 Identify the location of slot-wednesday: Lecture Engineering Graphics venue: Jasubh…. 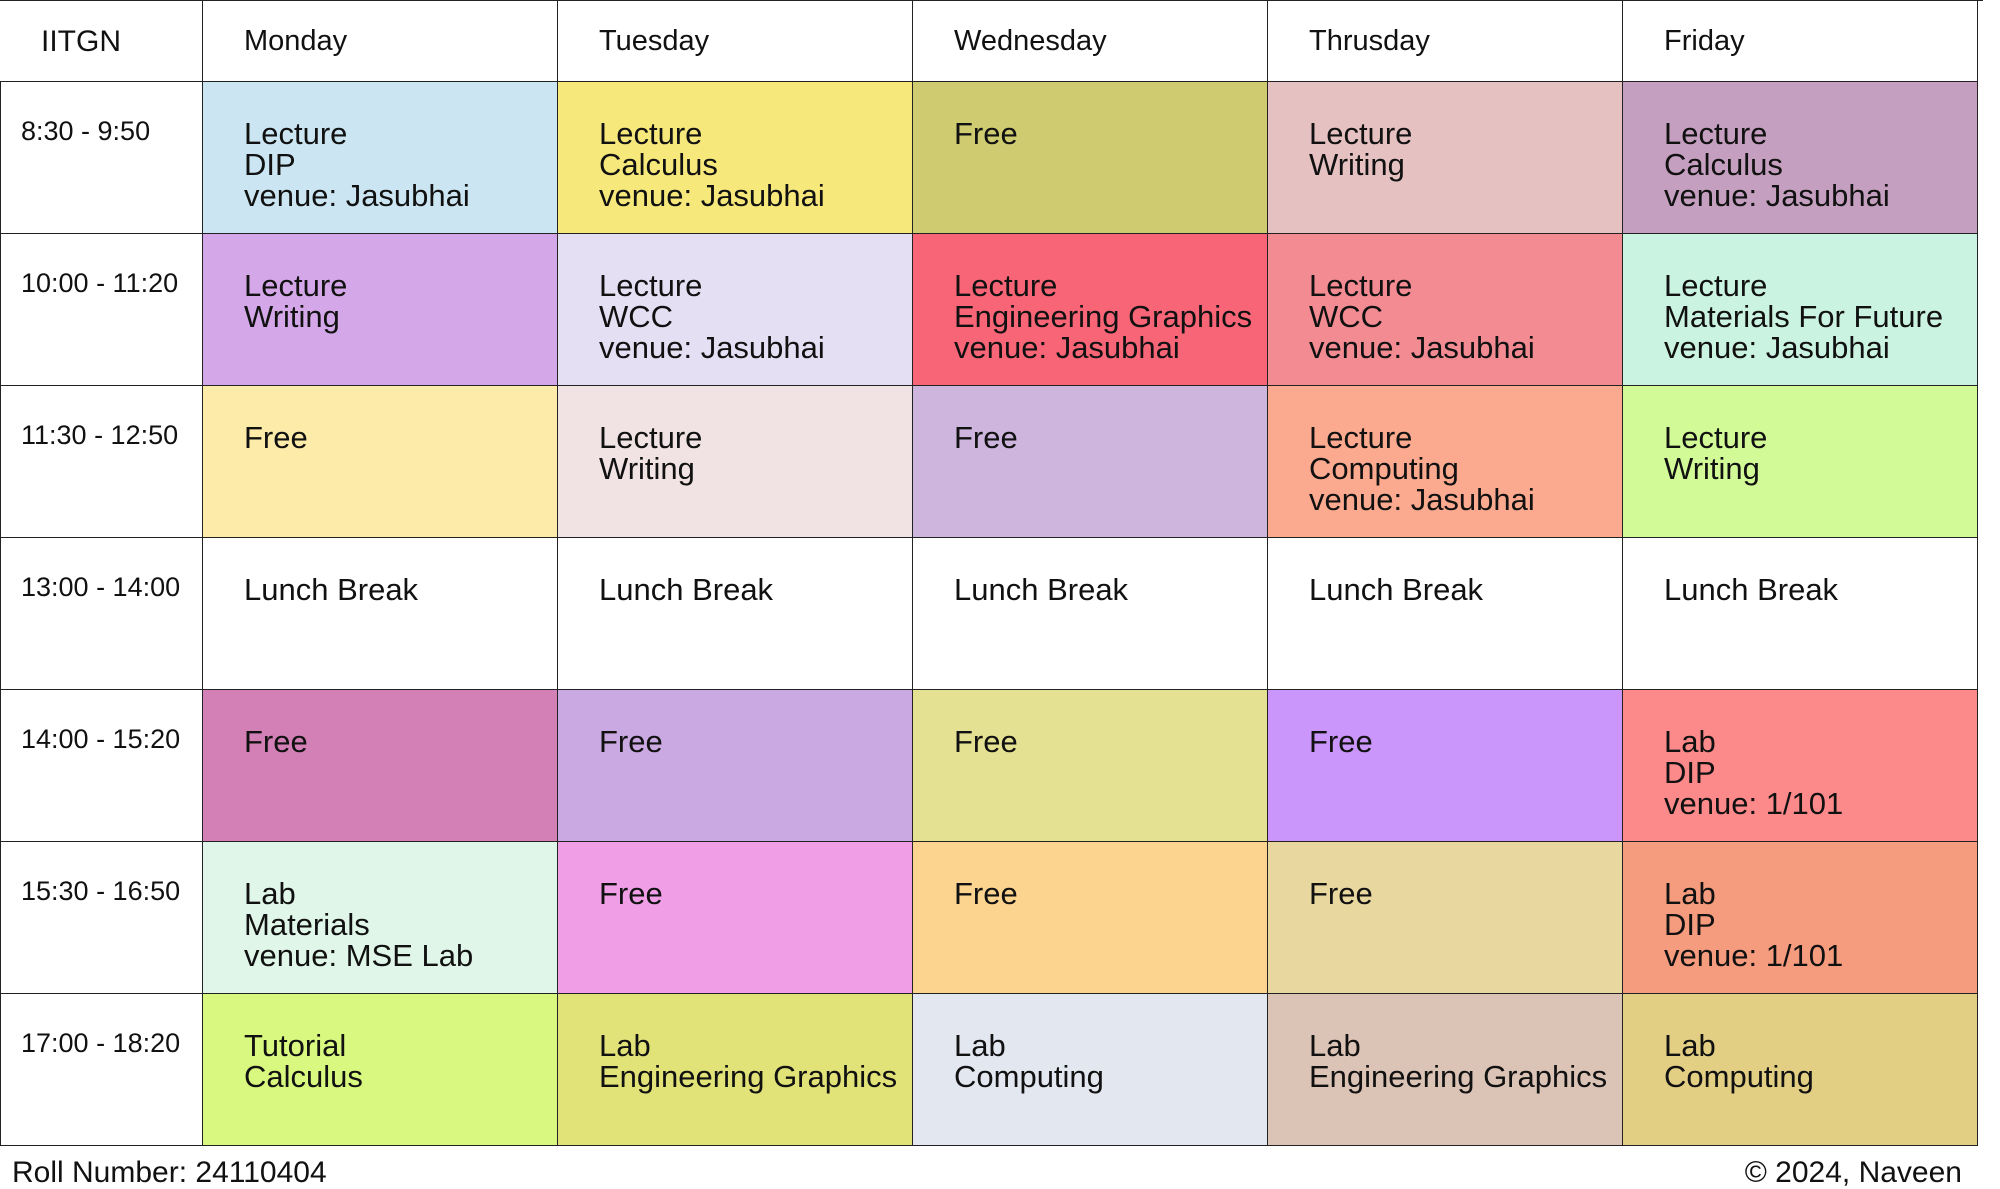
(1090, 310).